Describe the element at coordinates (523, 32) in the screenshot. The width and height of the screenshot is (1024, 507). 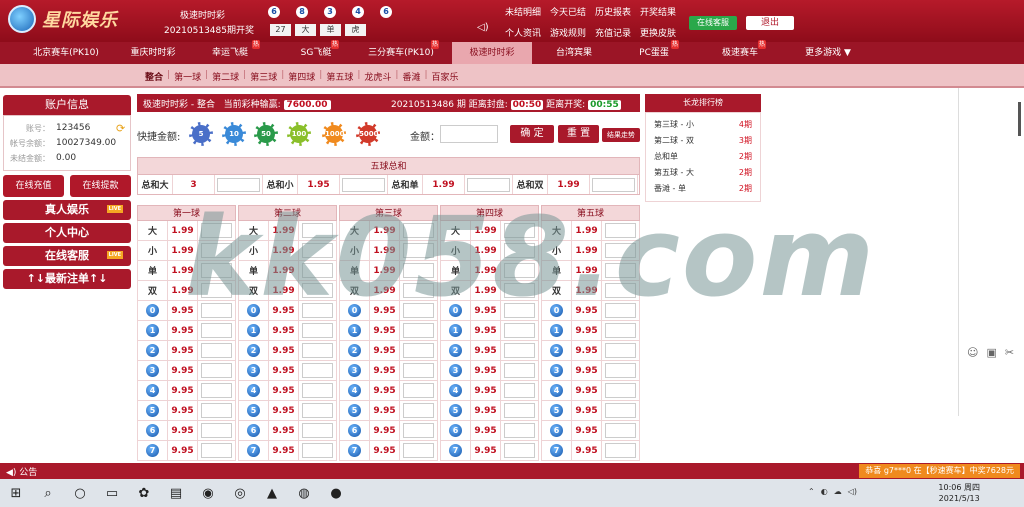
I see `link-profile: 个人资讯` at that location.